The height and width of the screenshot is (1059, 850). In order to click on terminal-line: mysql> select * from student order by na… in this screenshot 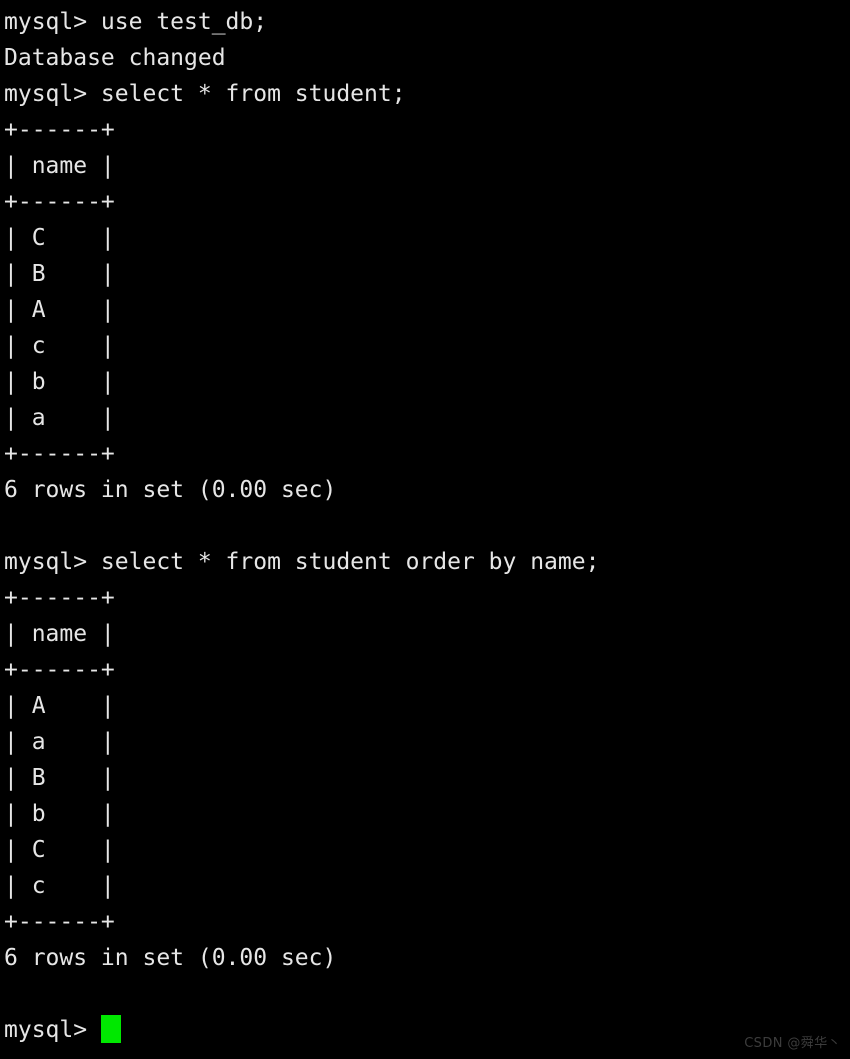, I will do `click(302, 562)`.